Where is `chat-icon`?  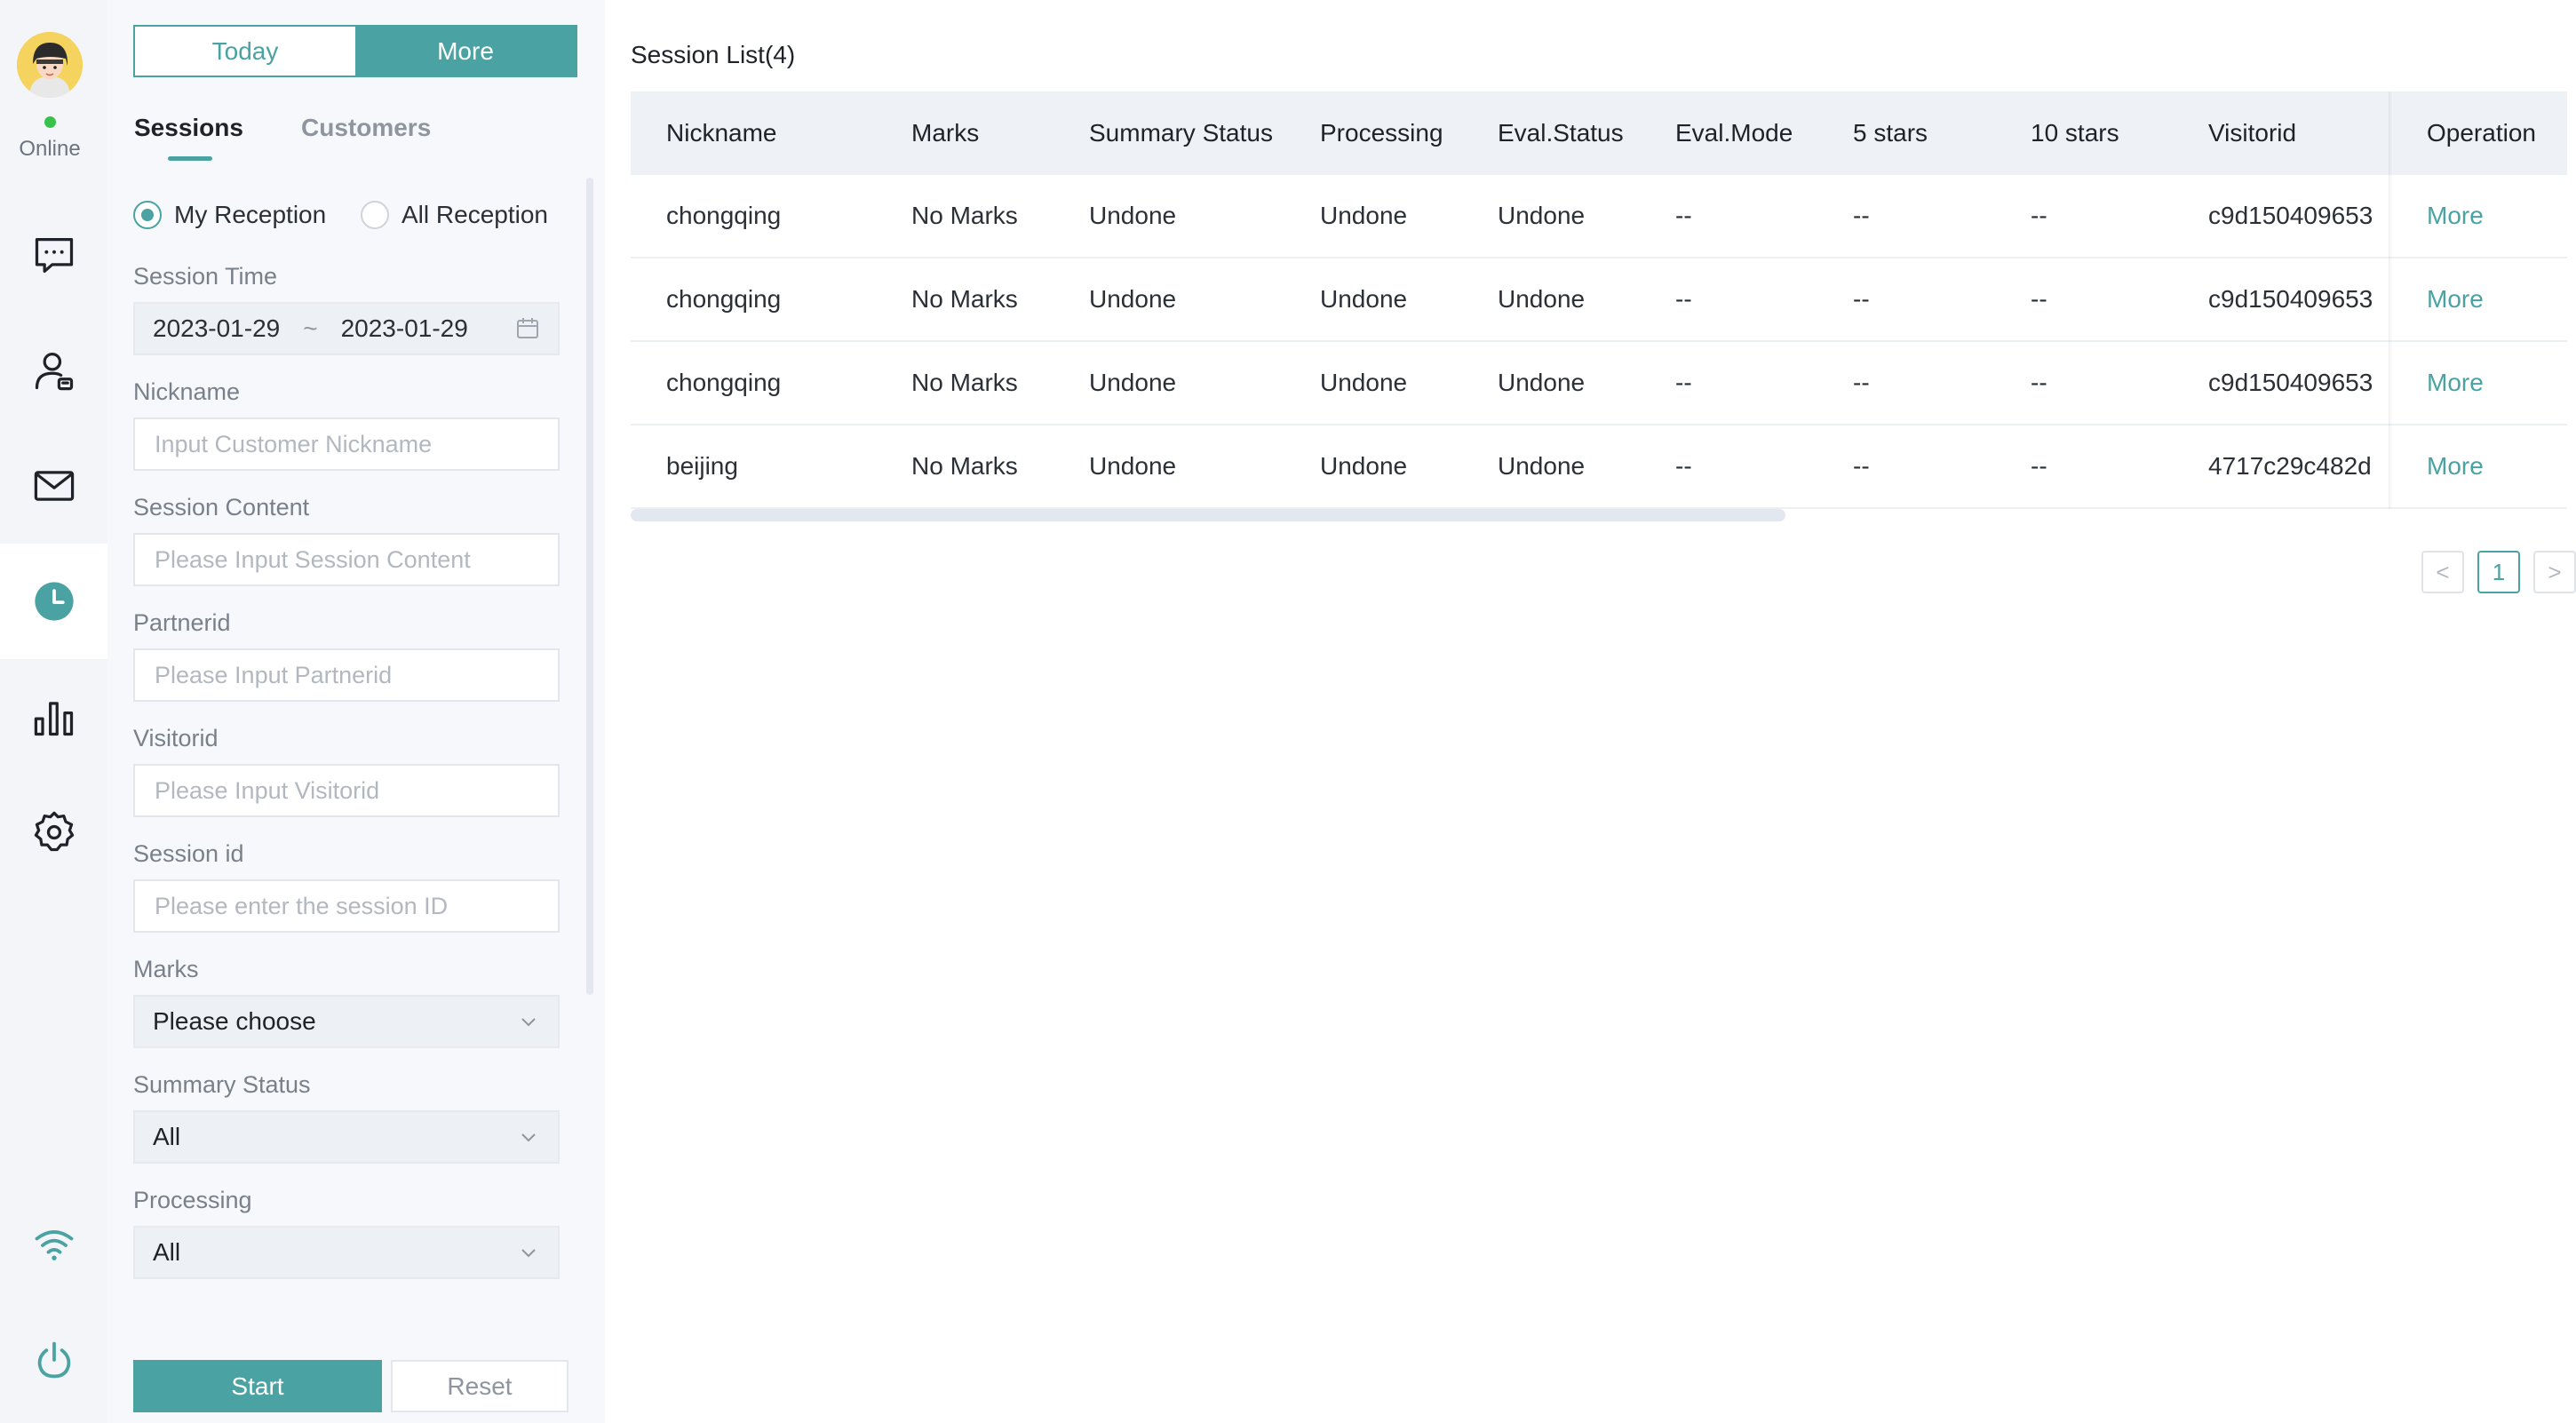 chat-icon is located at coordinates (54, 256).